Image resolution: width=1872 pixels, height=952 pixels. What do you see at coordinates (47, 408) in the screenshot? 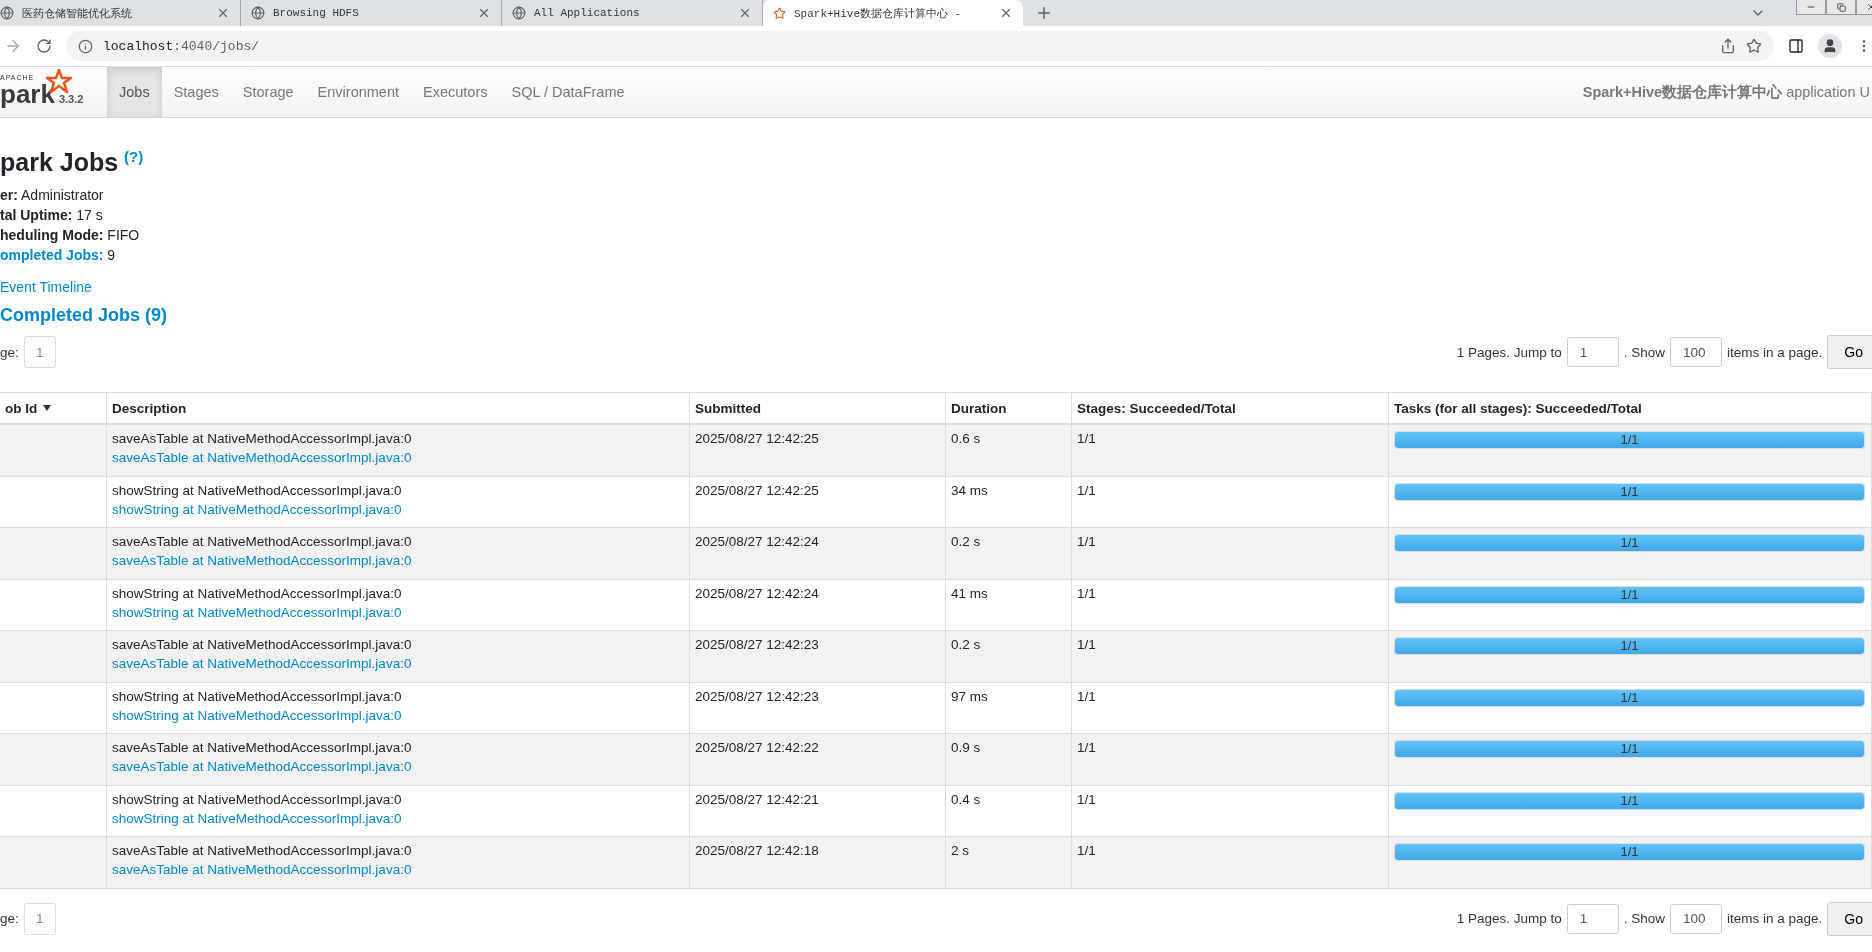
I see `sort-down-icon` at bounding box center [47, 408].